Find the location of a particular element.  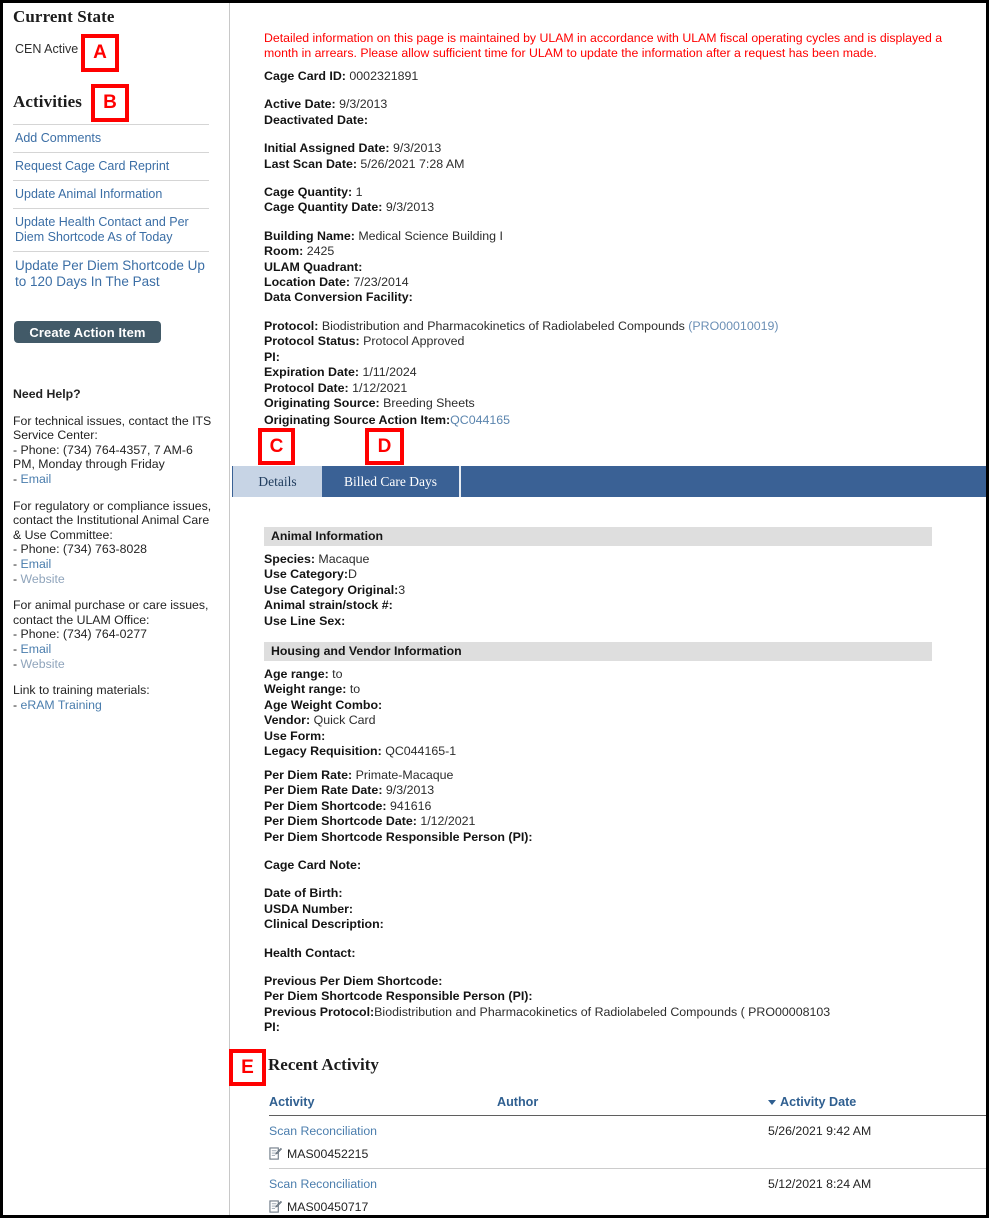

species-label: Species: is located at coordinates (289, 559).